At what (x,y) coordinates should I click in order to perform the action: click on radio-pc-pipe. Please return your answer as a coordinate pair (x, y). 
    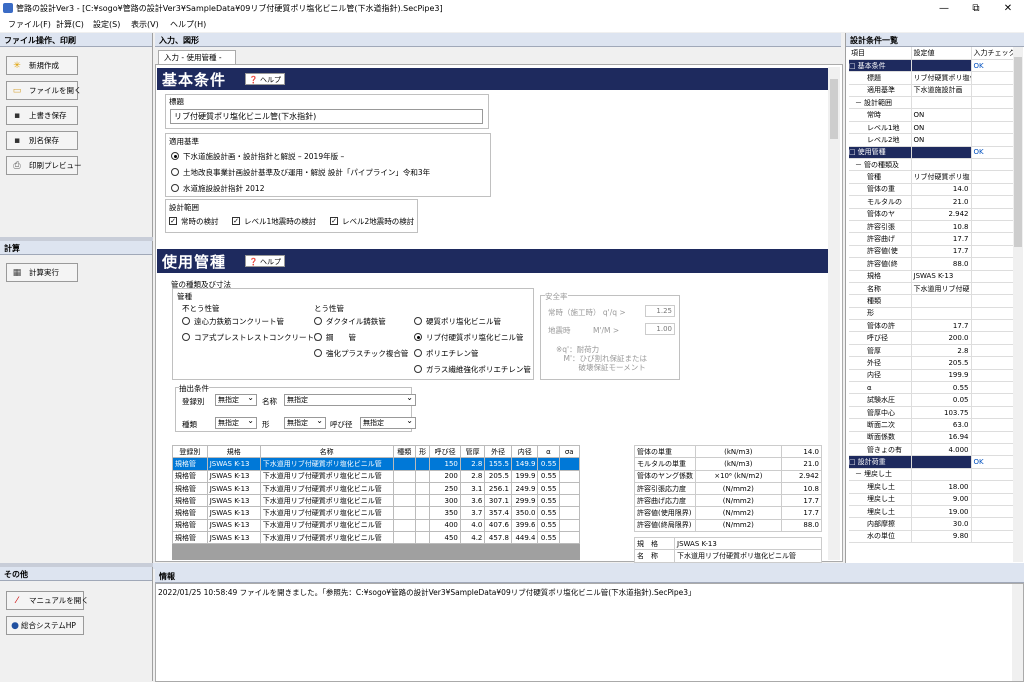
    Looking at the image, I should click on (186, 337).